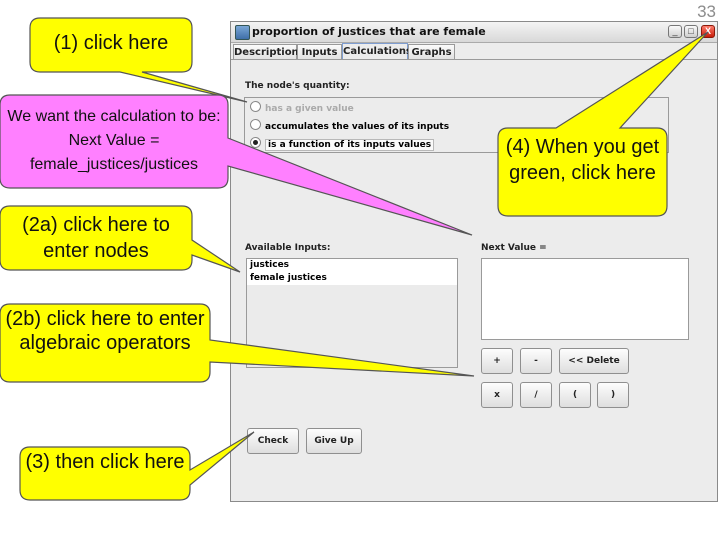 The height and width of the screenshot is (540, 720). What do you see at coordinates (96, 238) in the screenshot?
I see `callout-2a-text: (2a) click here to enter nodes` at bounding box center [96, 238].